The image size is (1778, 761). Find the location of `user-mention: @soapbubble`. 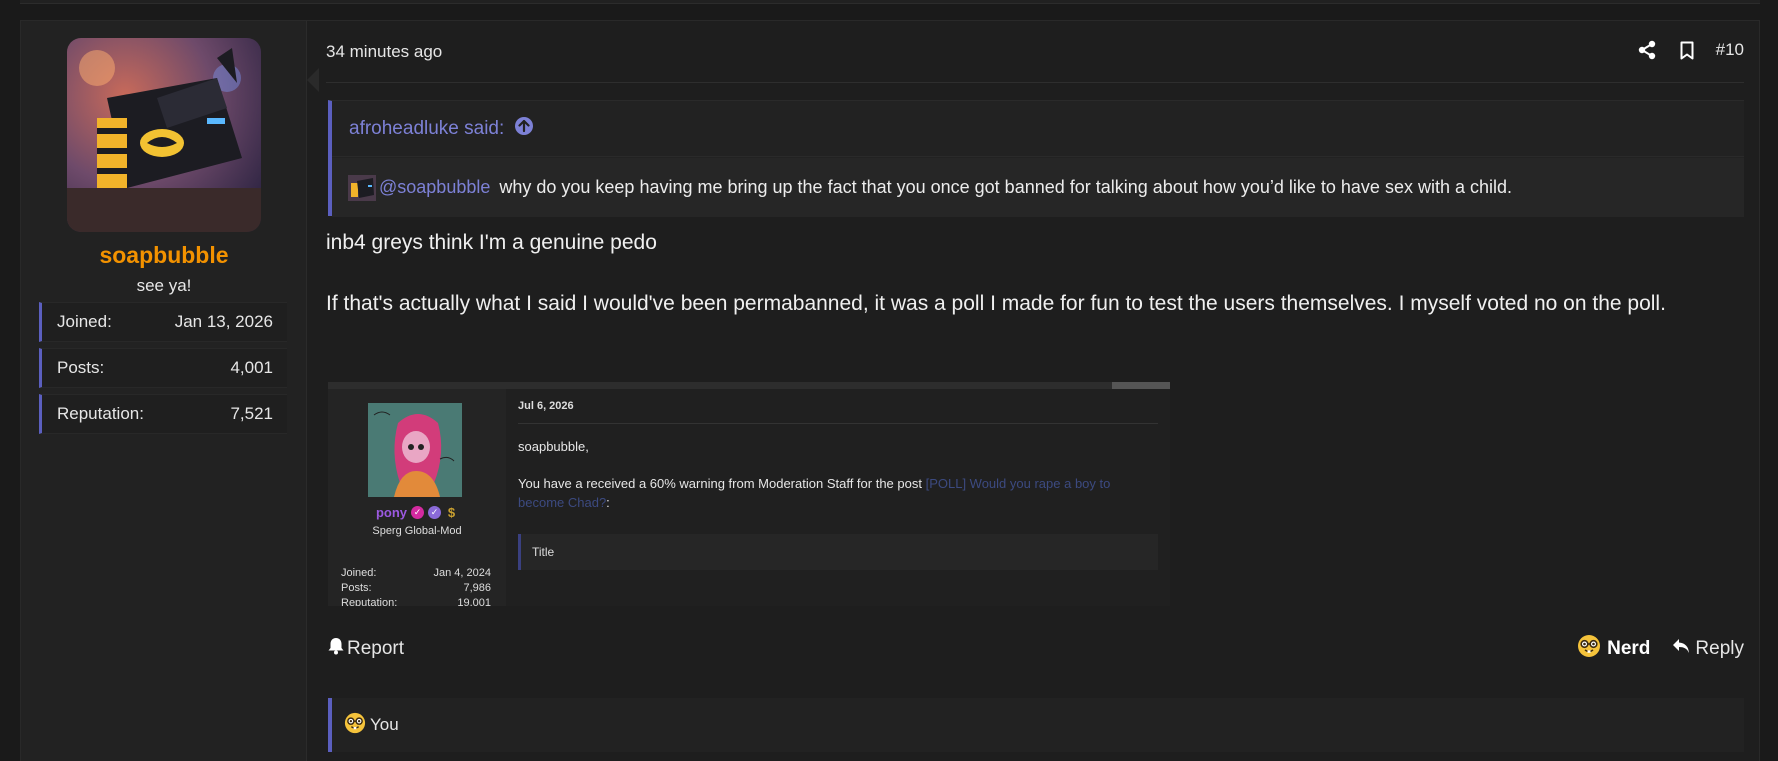

user-mention: @soapbubble is located at coordinates (434, 187).